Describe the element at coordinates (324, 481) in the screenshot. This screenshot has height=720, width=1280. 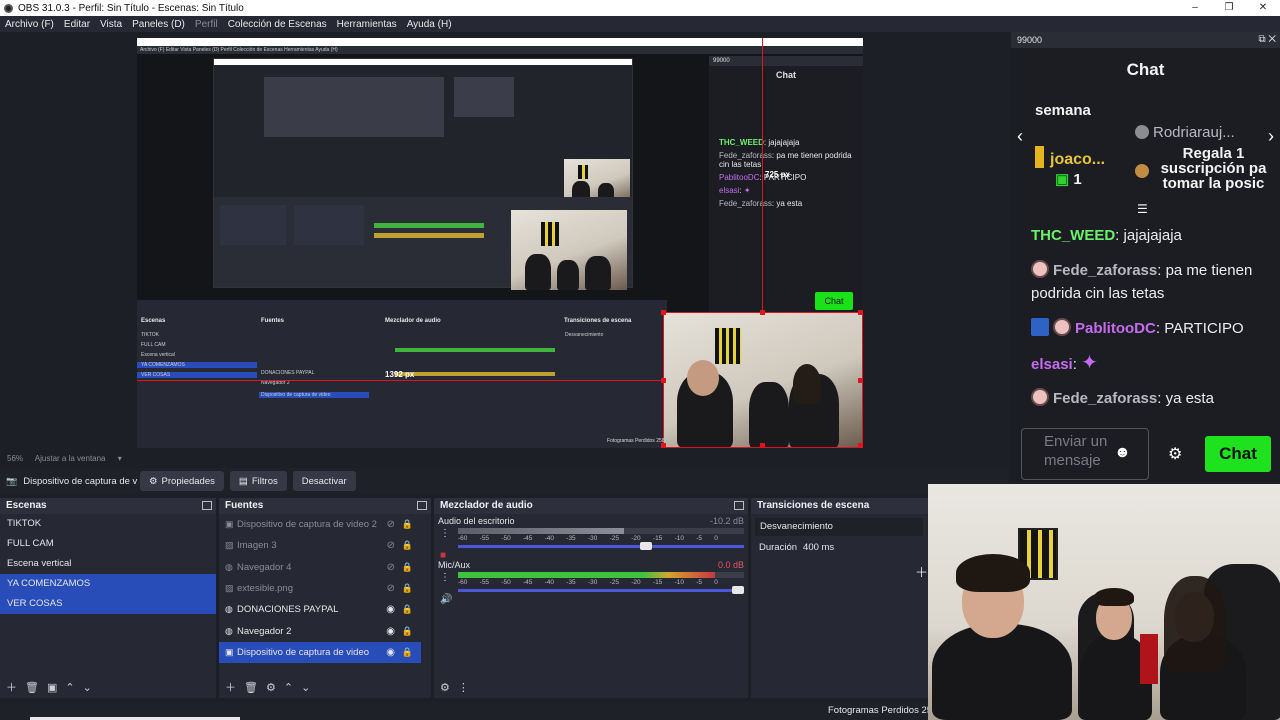
I see `deactivate-button: Desactivar` at that location.